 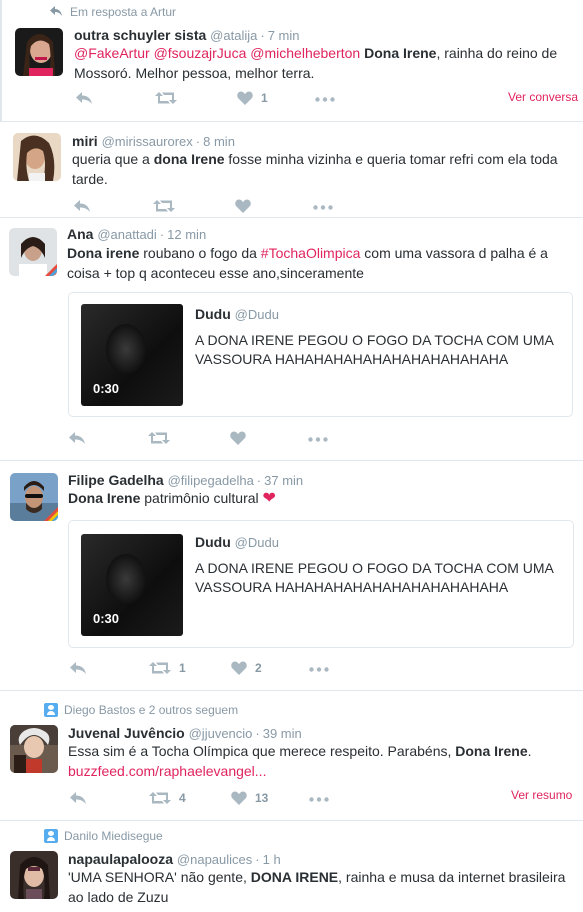 I want to click on author-name: outra schuyler sista, so click(x=140, y=35).